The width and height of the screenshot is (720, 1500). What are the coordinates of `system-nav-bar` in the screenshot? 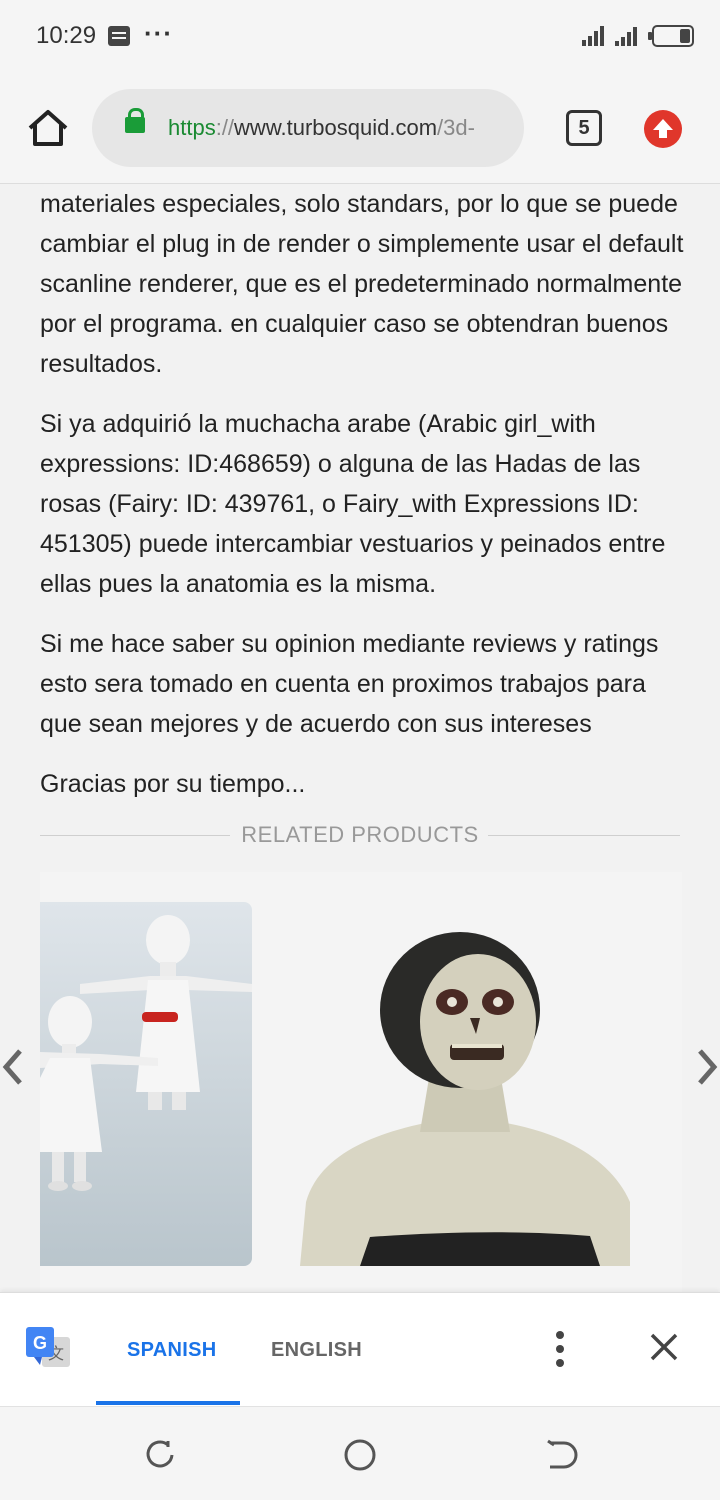 It's located at (360, 1453).